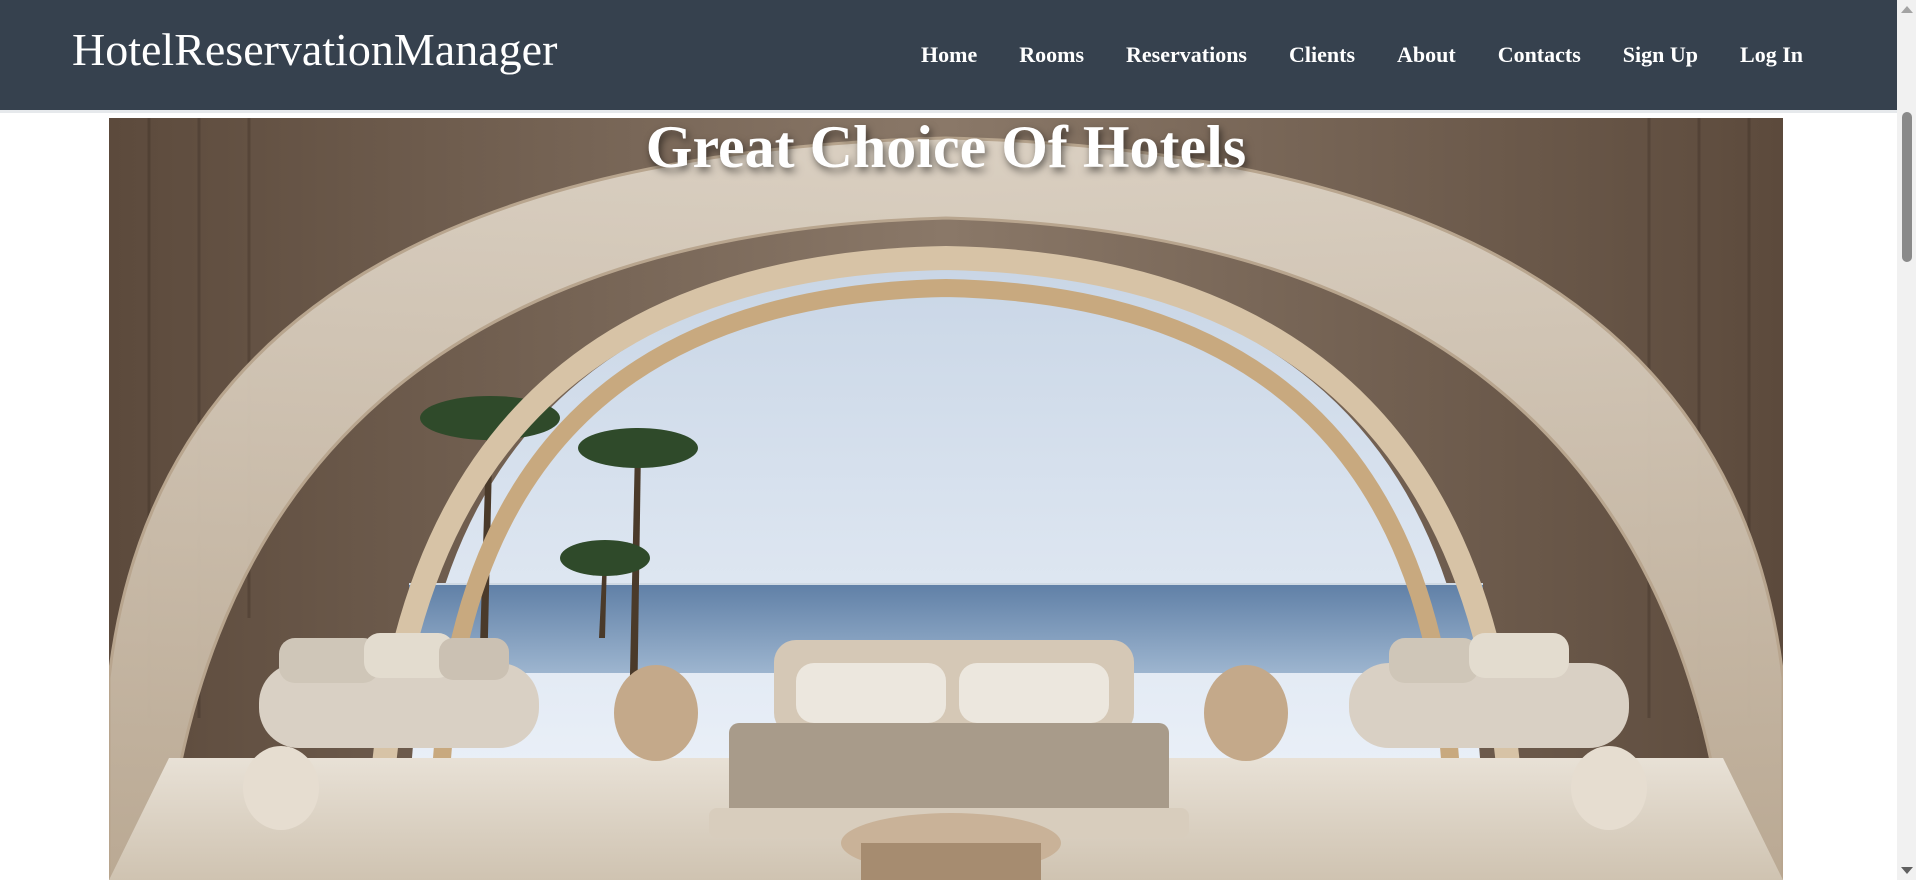  I want to click on nav-link-clients: Clients, so click(1322, 55).